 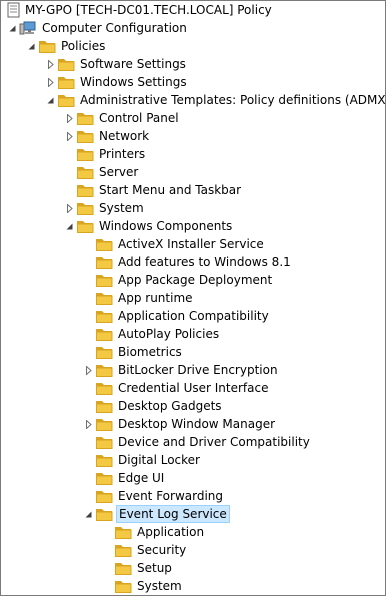 I want to click on tree-node-label: Device and Driver Compatibility, so click(x=214, y=442).